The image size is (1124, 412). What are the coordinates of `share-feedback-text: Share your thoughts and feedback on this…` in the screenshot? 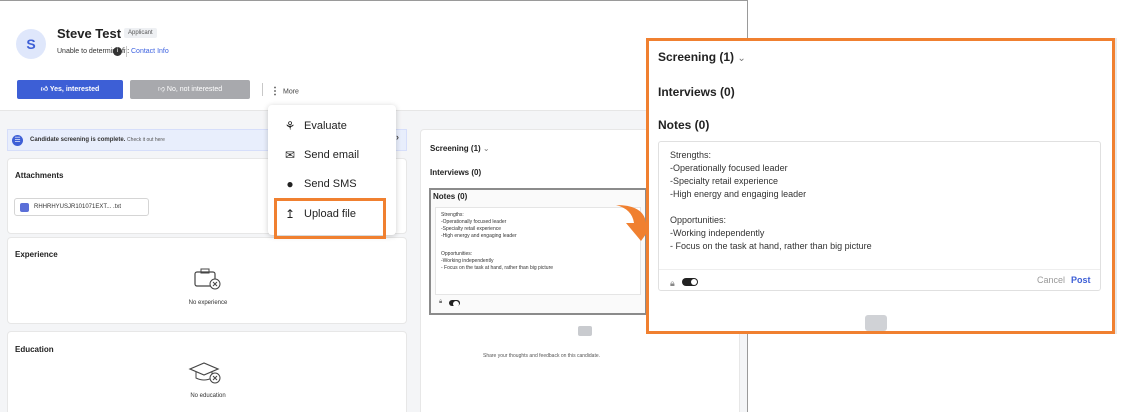 It's located at (542, 356).